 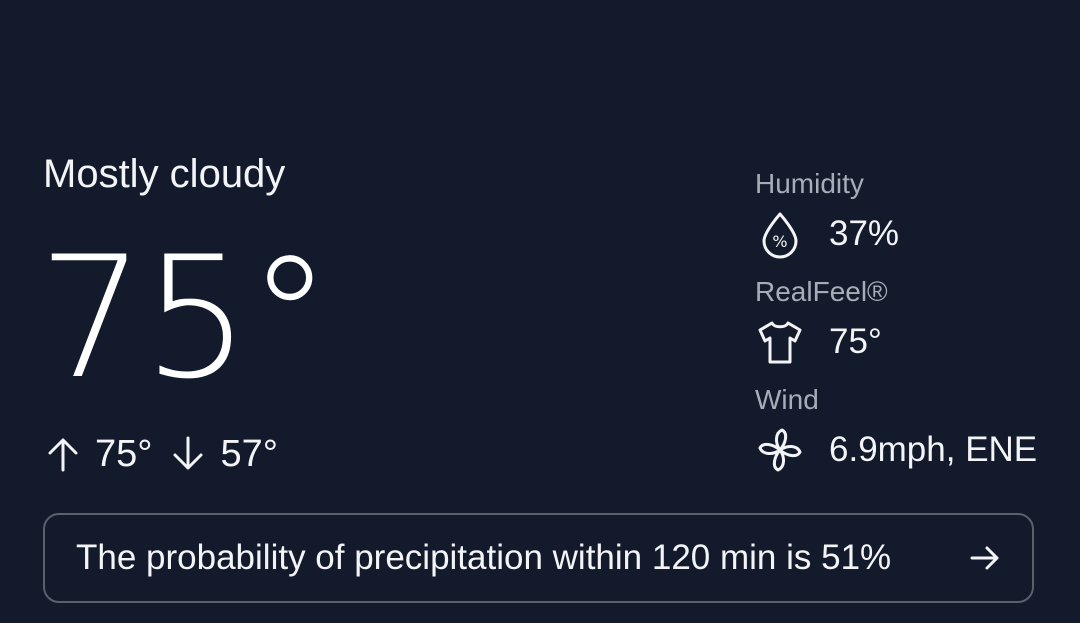 I want to click on current-temperature: 75°, so click(x=185, y=318).